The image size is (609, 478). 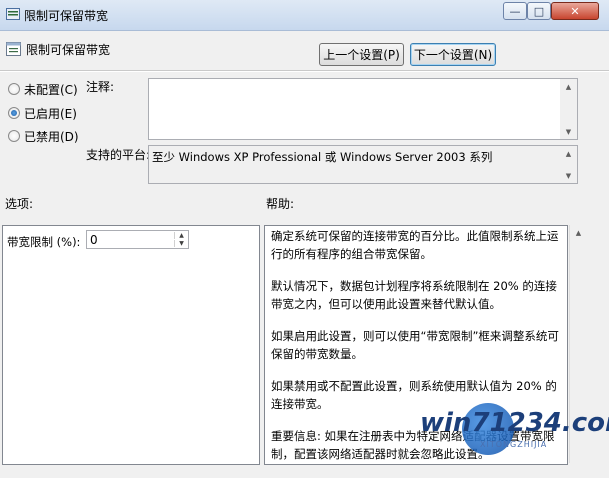 What do you see at coordinates (100, 87) in the screenshot?
I see `comment-label: 注释:` at bounding box center [100, 87].